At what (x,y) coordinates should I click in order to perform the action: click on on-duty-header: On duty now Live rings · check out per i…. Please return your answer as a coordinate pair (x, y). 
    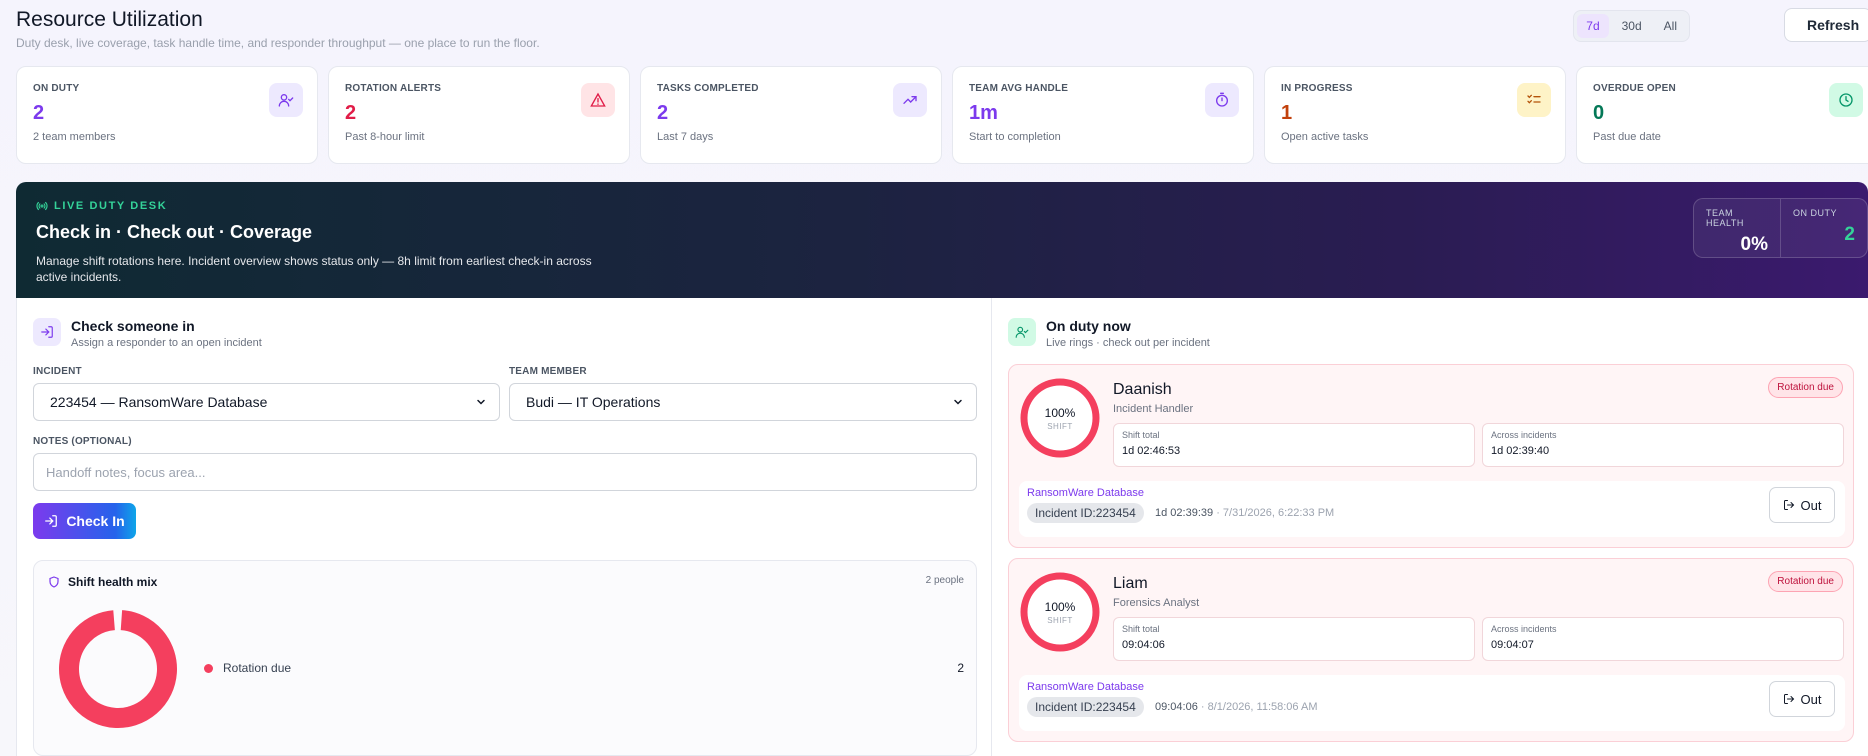
    Looking at the image, I should click on (1109, 333).